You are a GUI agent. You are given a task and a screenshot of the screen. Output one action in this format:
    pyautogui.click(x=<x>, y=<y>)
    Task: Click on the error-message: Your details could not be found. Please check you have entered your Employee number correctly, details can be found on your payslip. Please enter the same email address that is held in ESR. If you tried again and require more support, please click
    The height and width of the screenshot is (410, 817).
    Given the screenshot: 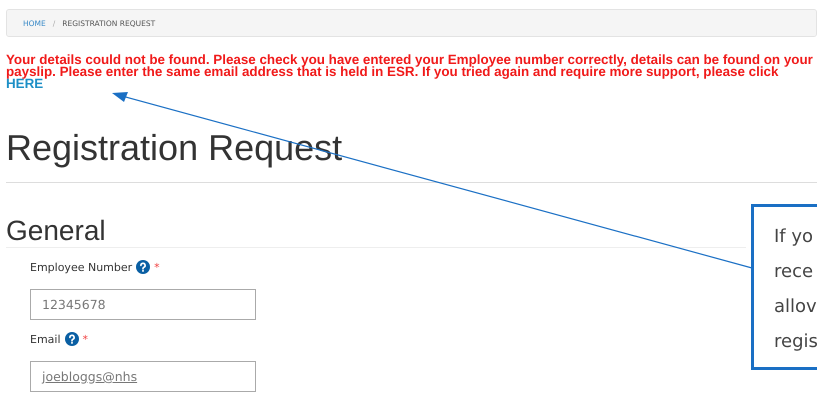 What is the action you would take?
    pyautogui.click(x=409, y=65)
    